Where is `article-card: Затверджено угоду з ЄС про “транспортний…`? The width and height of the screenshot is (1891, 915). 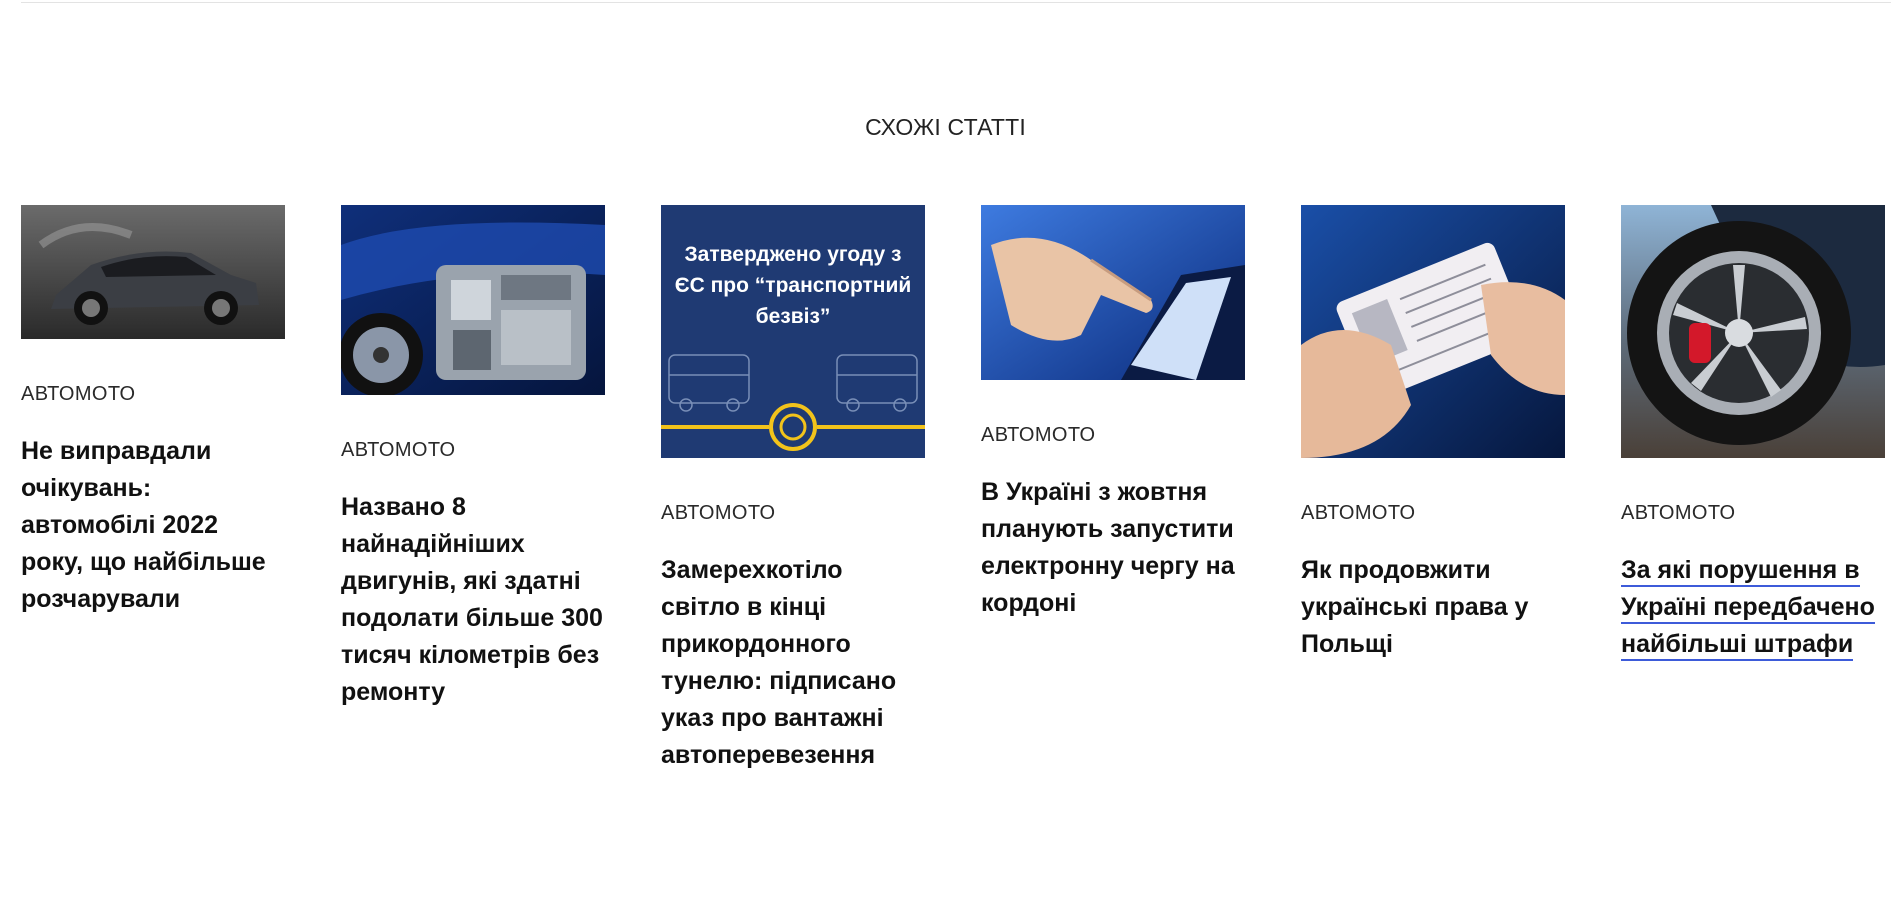 article-card: Затверджено угоду з ЄС про “транспортний… is located at coordinates (793, 489).